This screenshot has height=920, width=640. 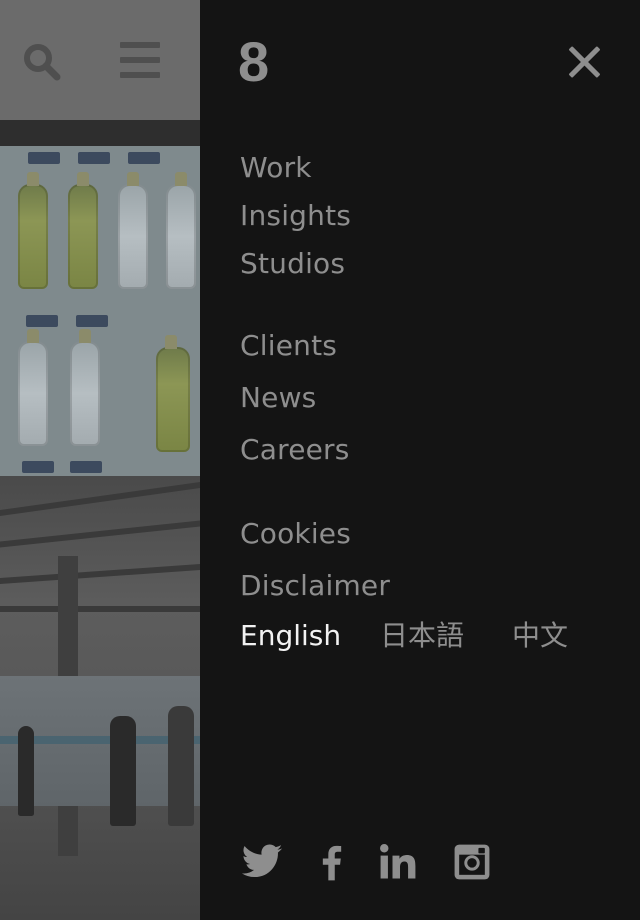 What do you see at coordinates (422, 636) in the screenshot?
I see `language-japanese: 日本語` at bounding box center [422, 636].